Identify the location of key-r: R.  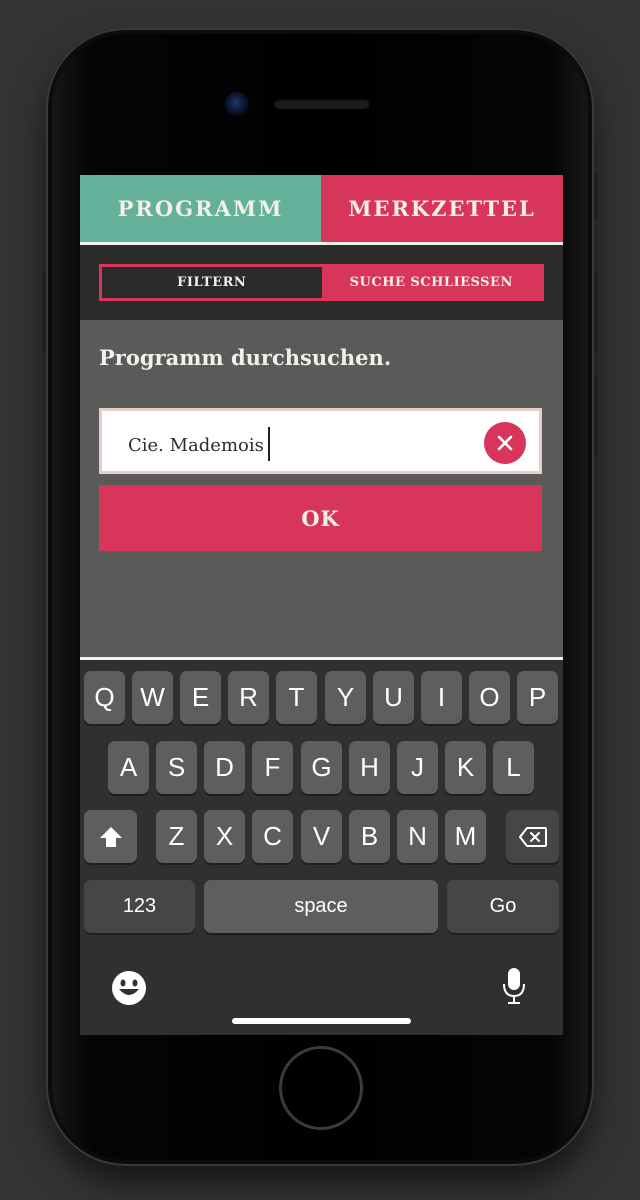
(248, 697).